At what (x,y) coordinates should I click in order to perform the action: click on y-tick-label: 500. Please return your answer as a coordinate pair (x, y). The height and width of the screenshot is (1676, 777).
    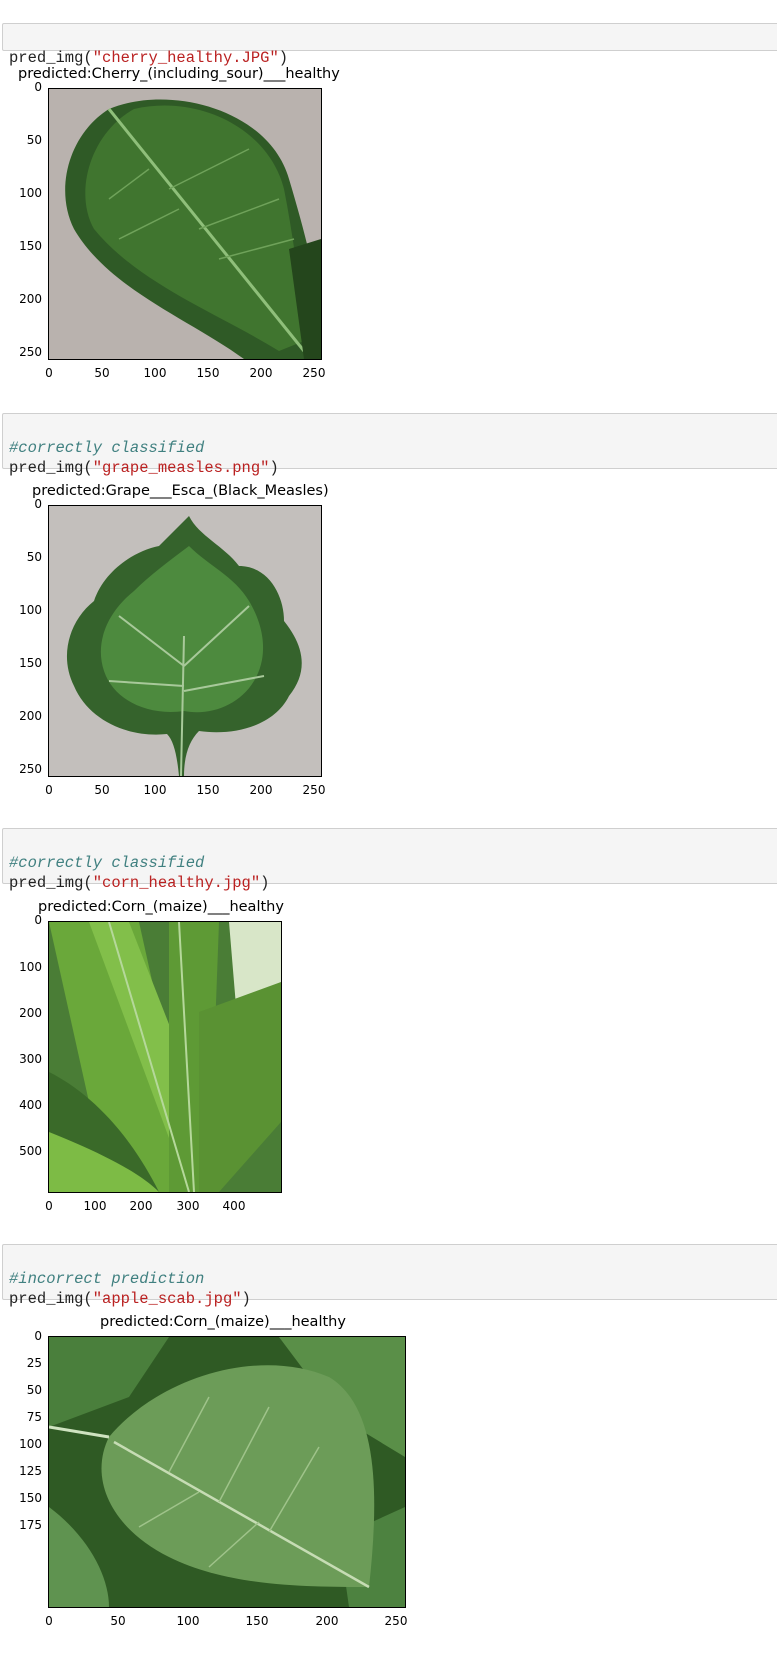
    Looking at the image, I should click on (30, 1151).